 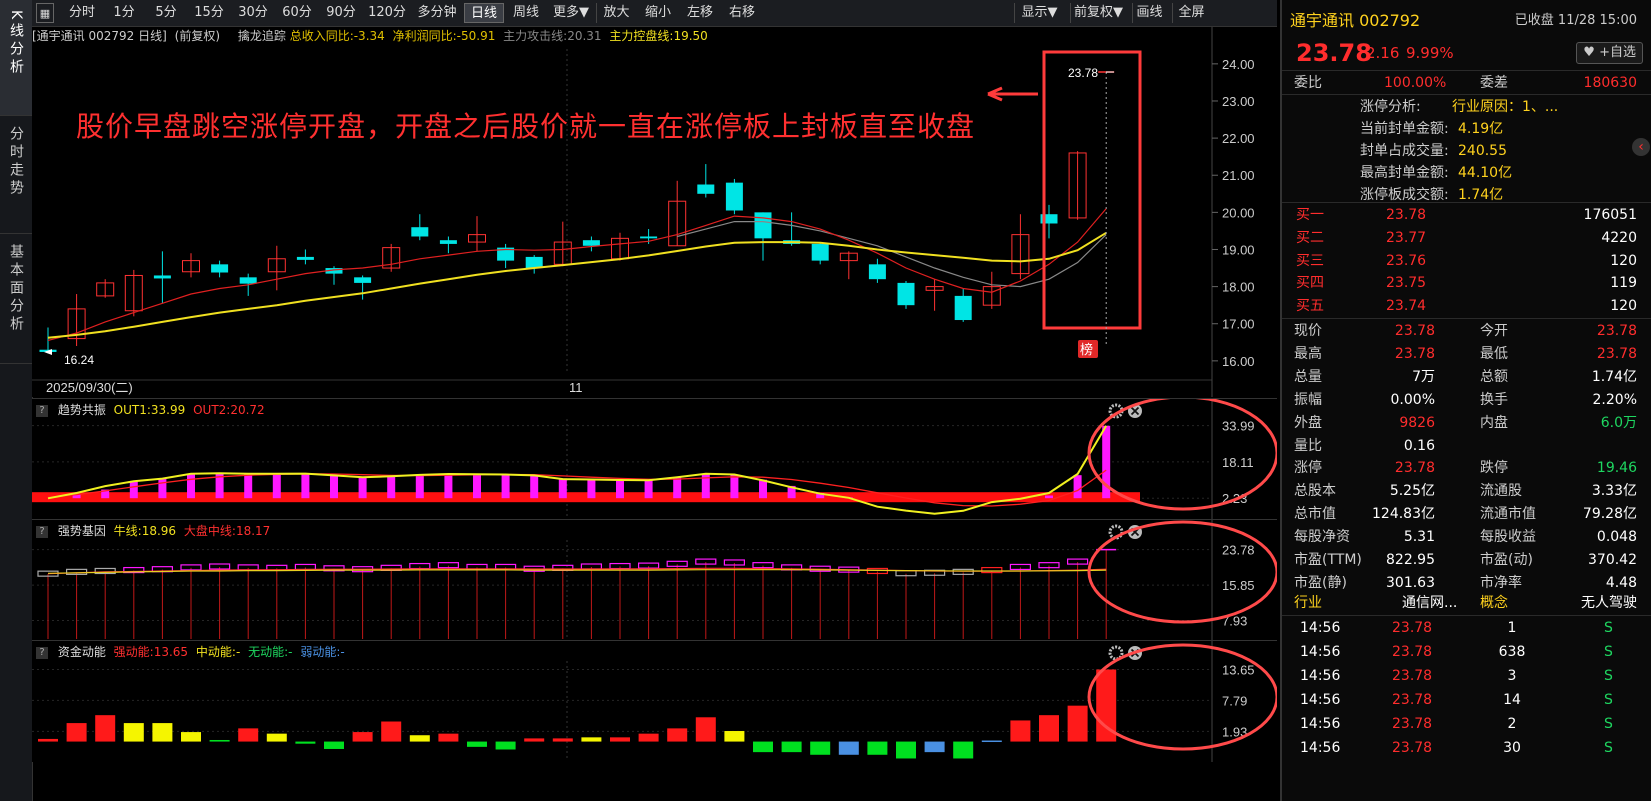 What do you see at coordinates (576, 387) in the screenshot?
I see `date-mid: 11` at bounding box center [576, 387].